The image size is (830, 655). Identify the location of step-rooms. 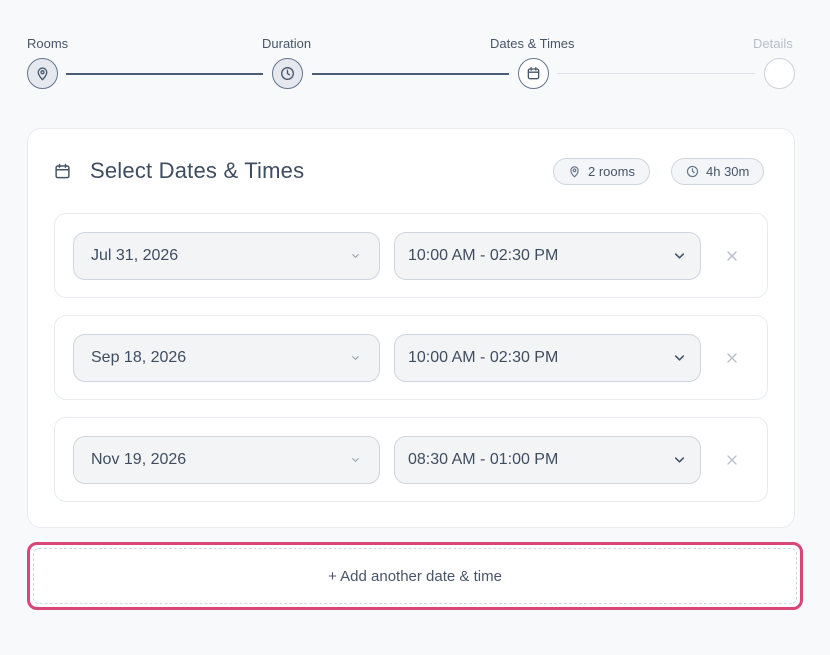
(42, 73).